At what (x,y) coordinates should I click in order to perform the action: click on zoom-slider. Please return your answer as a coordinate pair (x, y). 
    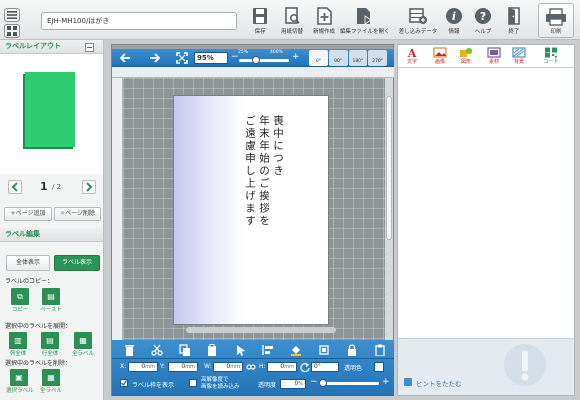
    Looking at the image, I should click on (264, 60).